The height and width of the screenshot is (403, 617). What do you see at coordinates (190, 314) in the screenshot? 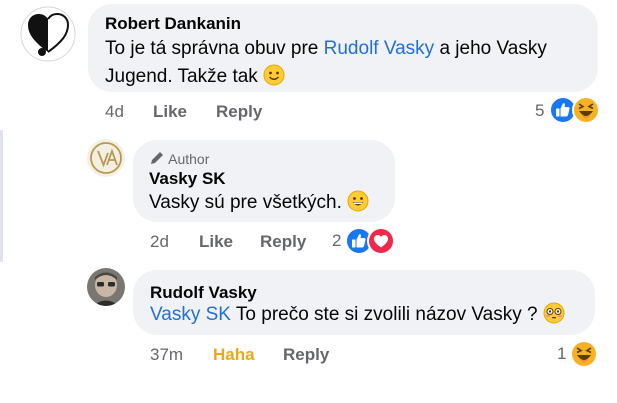
I see `mention-link: Vasky SK` at bounding box center [190, 314].